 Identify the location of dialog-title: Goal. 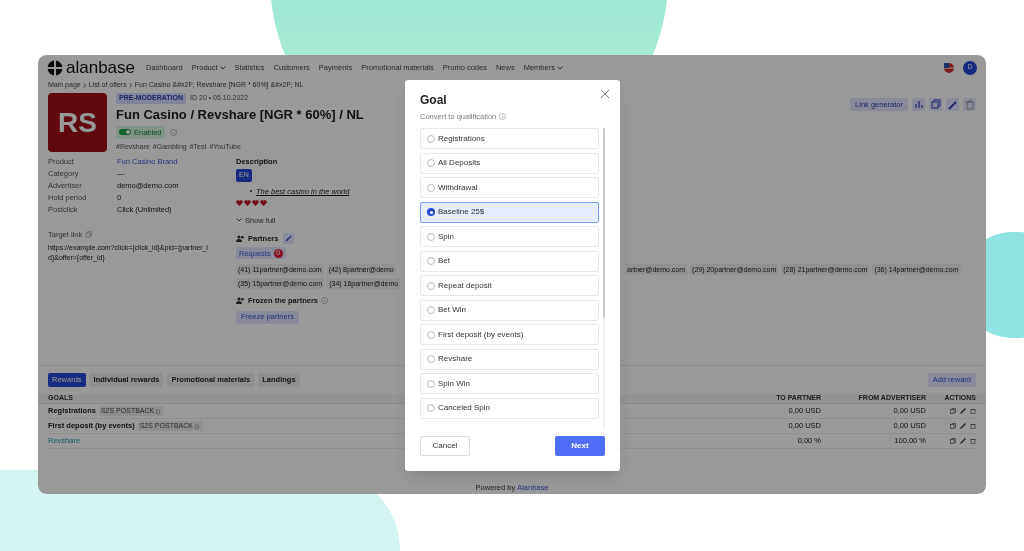
(434, 100).